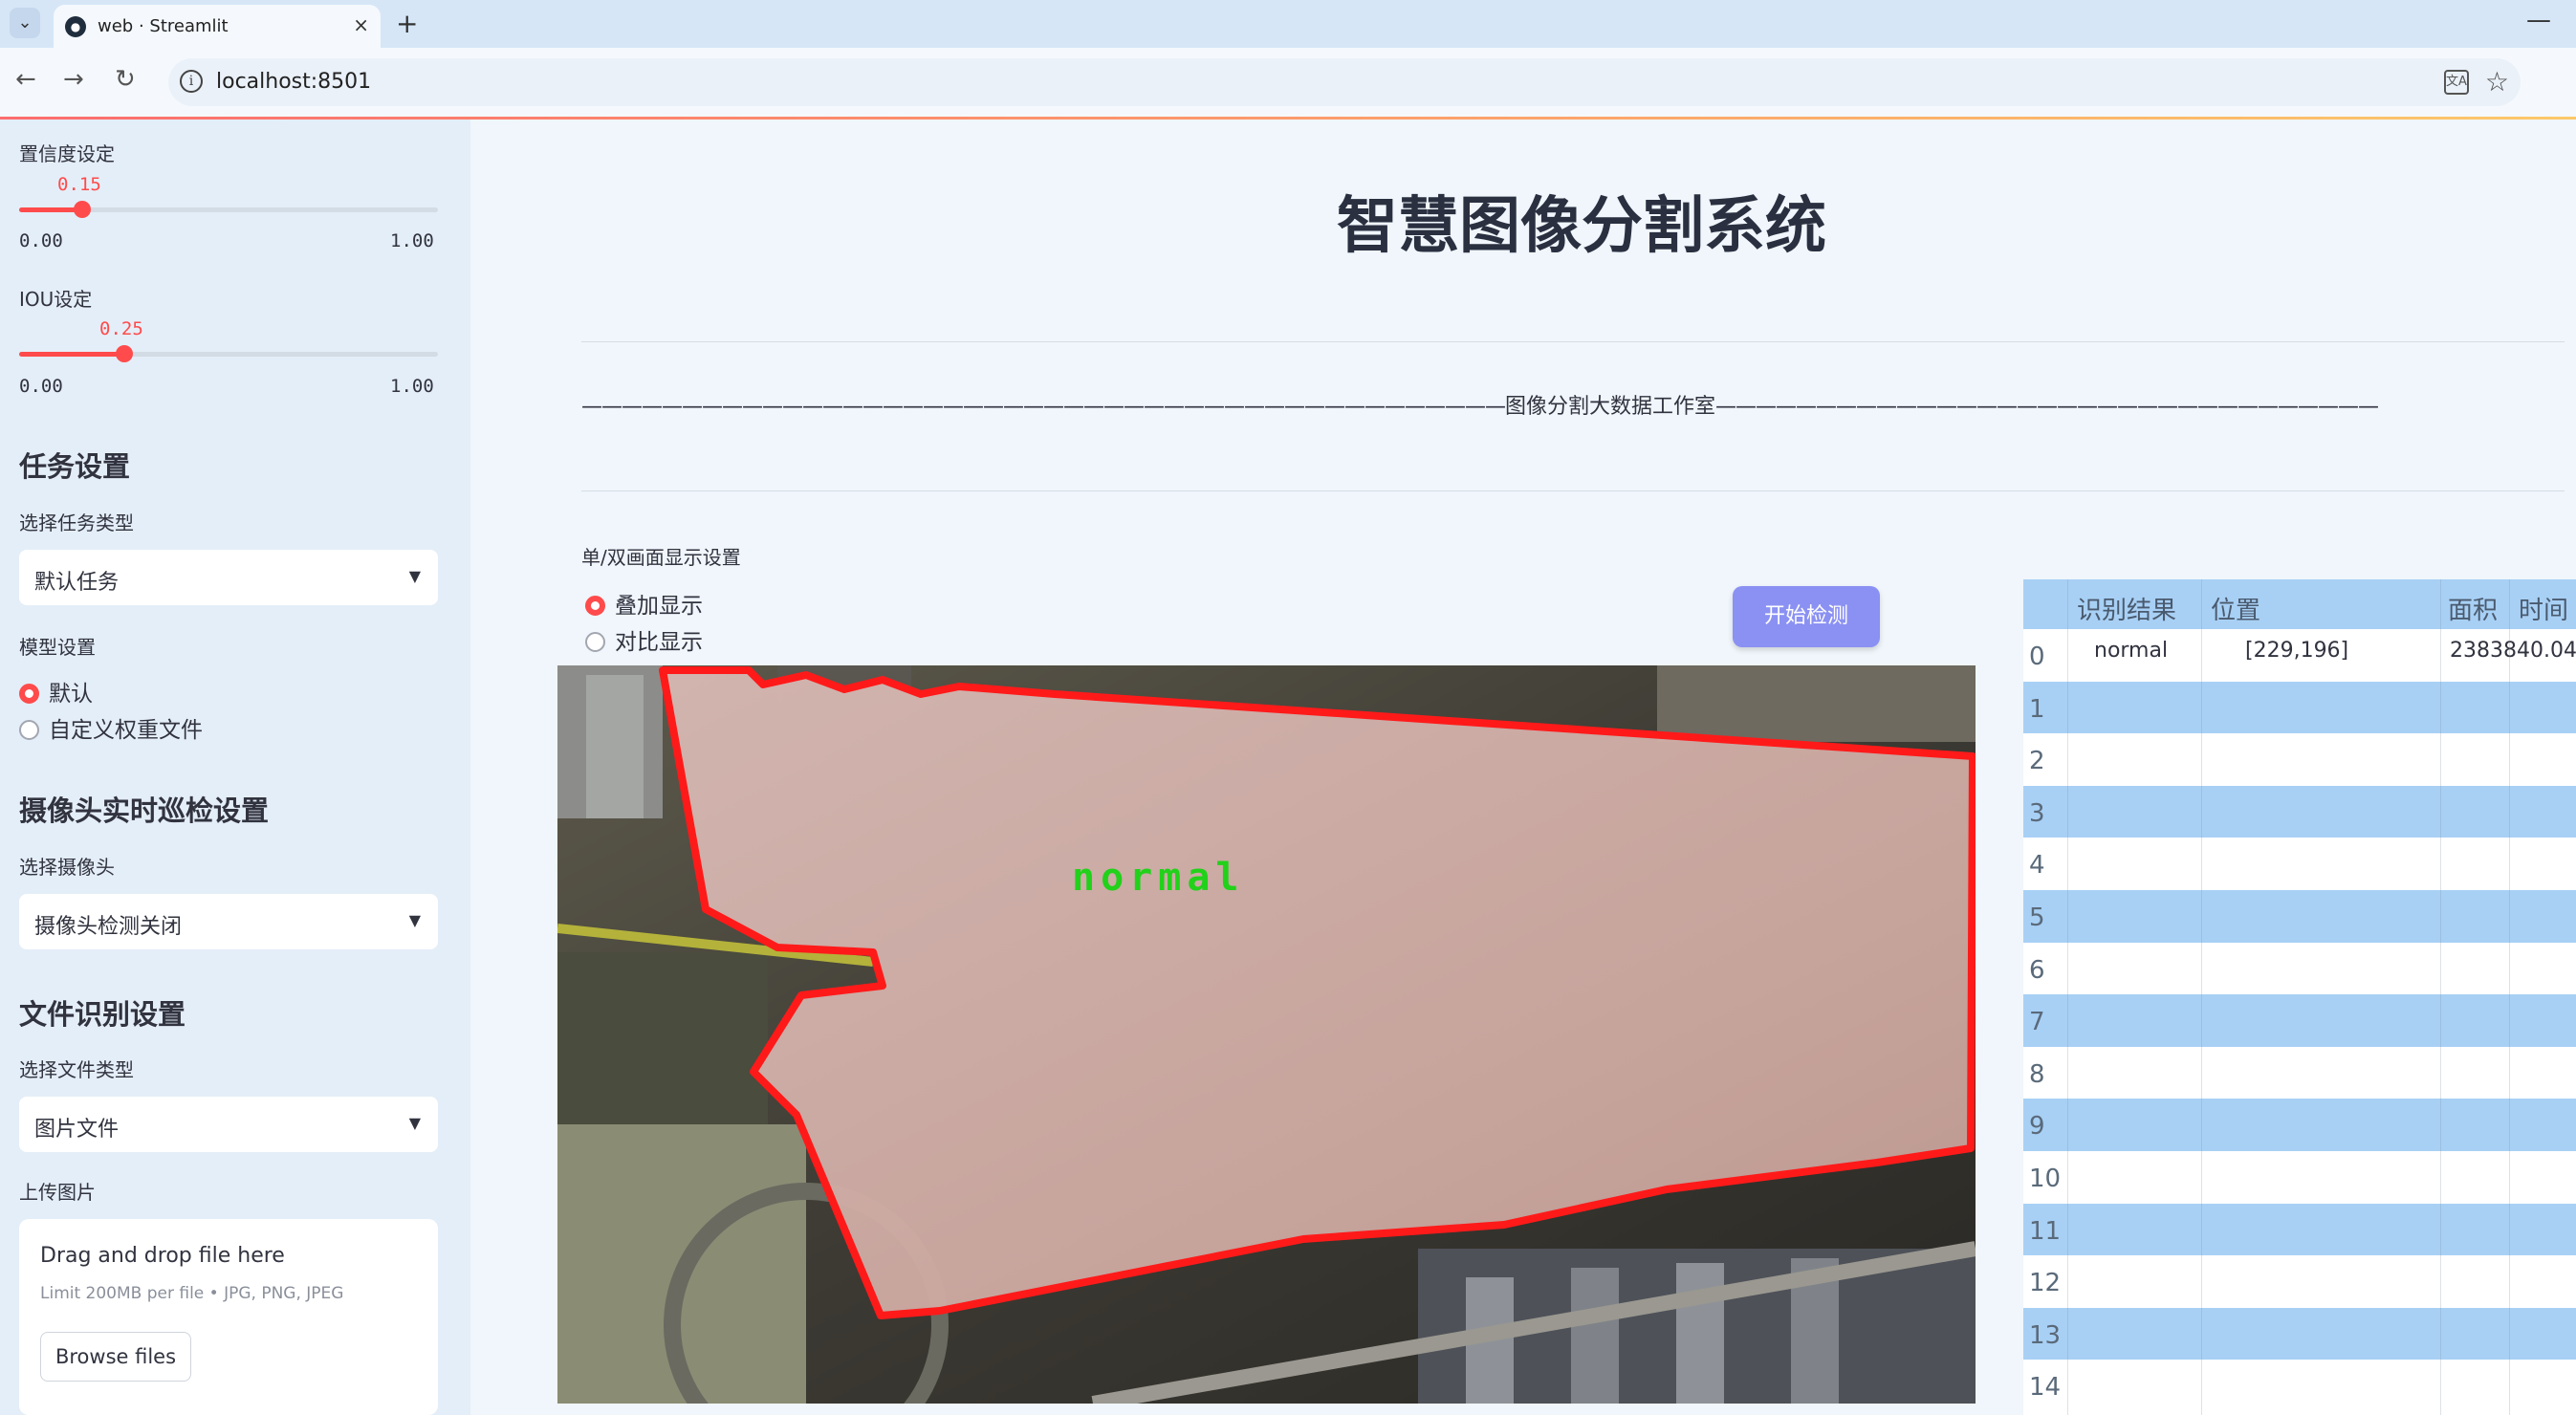 The height and width of the screenshot is (1415, 2576). I want to click on display-mode-overlay: 叠加显示, so click(644, 603).